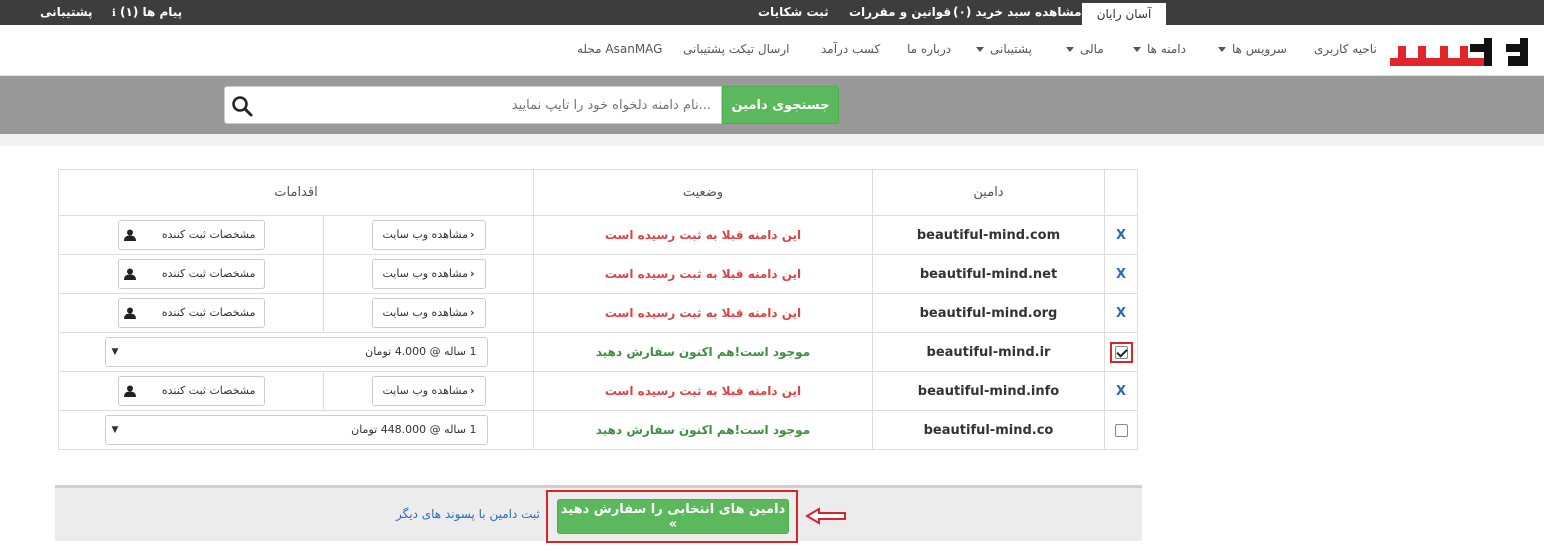  I want to click on messages-label: پیام ها (۱), so click(151, 12).